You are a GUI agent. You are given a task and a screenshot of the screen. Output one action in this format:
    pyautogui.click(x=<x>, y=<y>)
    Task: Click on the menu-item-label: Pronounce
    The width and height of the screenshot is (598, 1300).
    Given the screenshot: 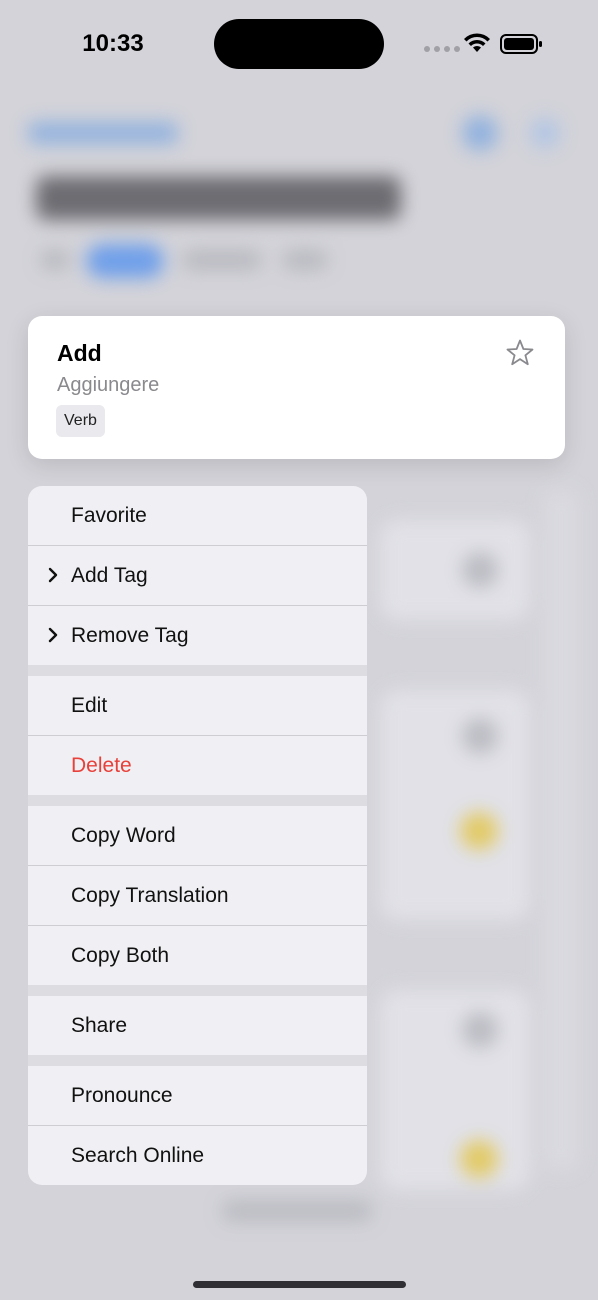 What is the action you would take?
    pyautogui.click(x=122, y=1095)
    